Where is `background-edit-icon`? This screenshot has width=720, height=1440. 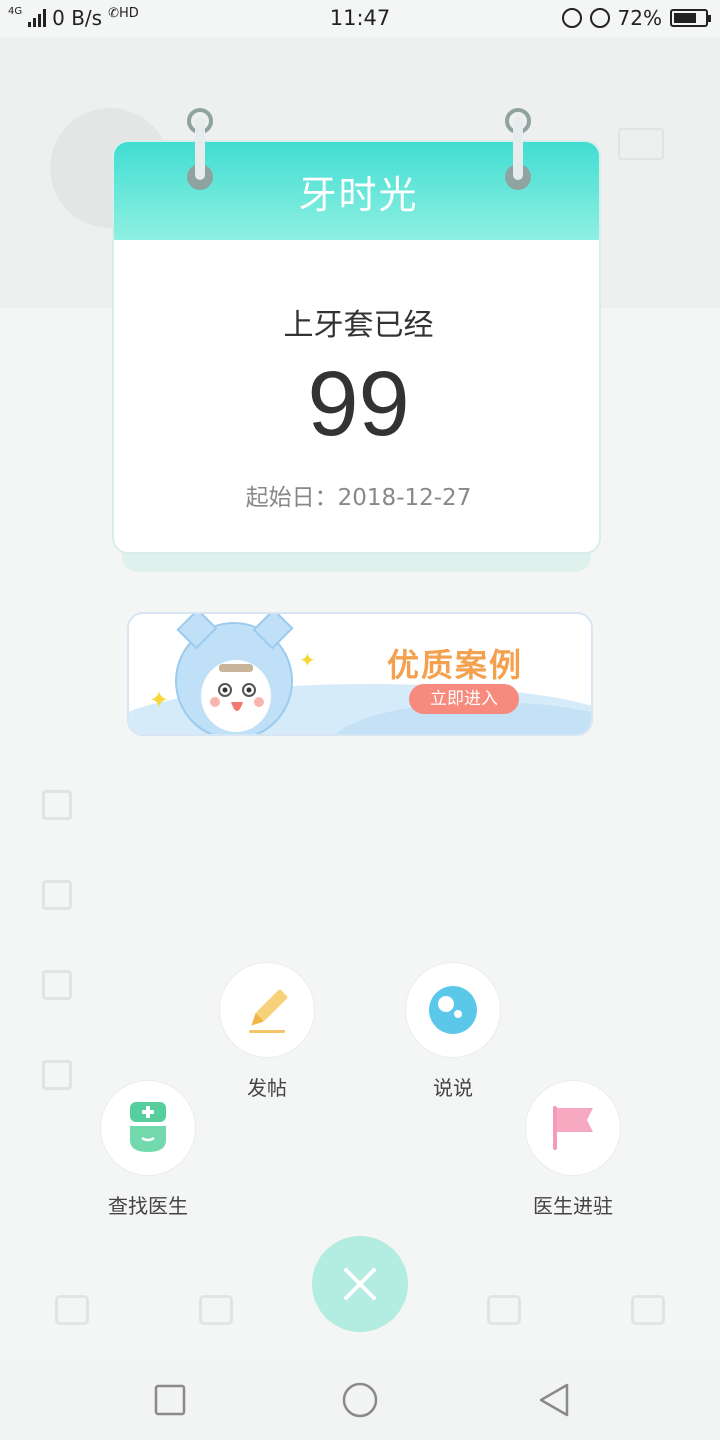 background-edit-icon is located at coordinates (57, 985).